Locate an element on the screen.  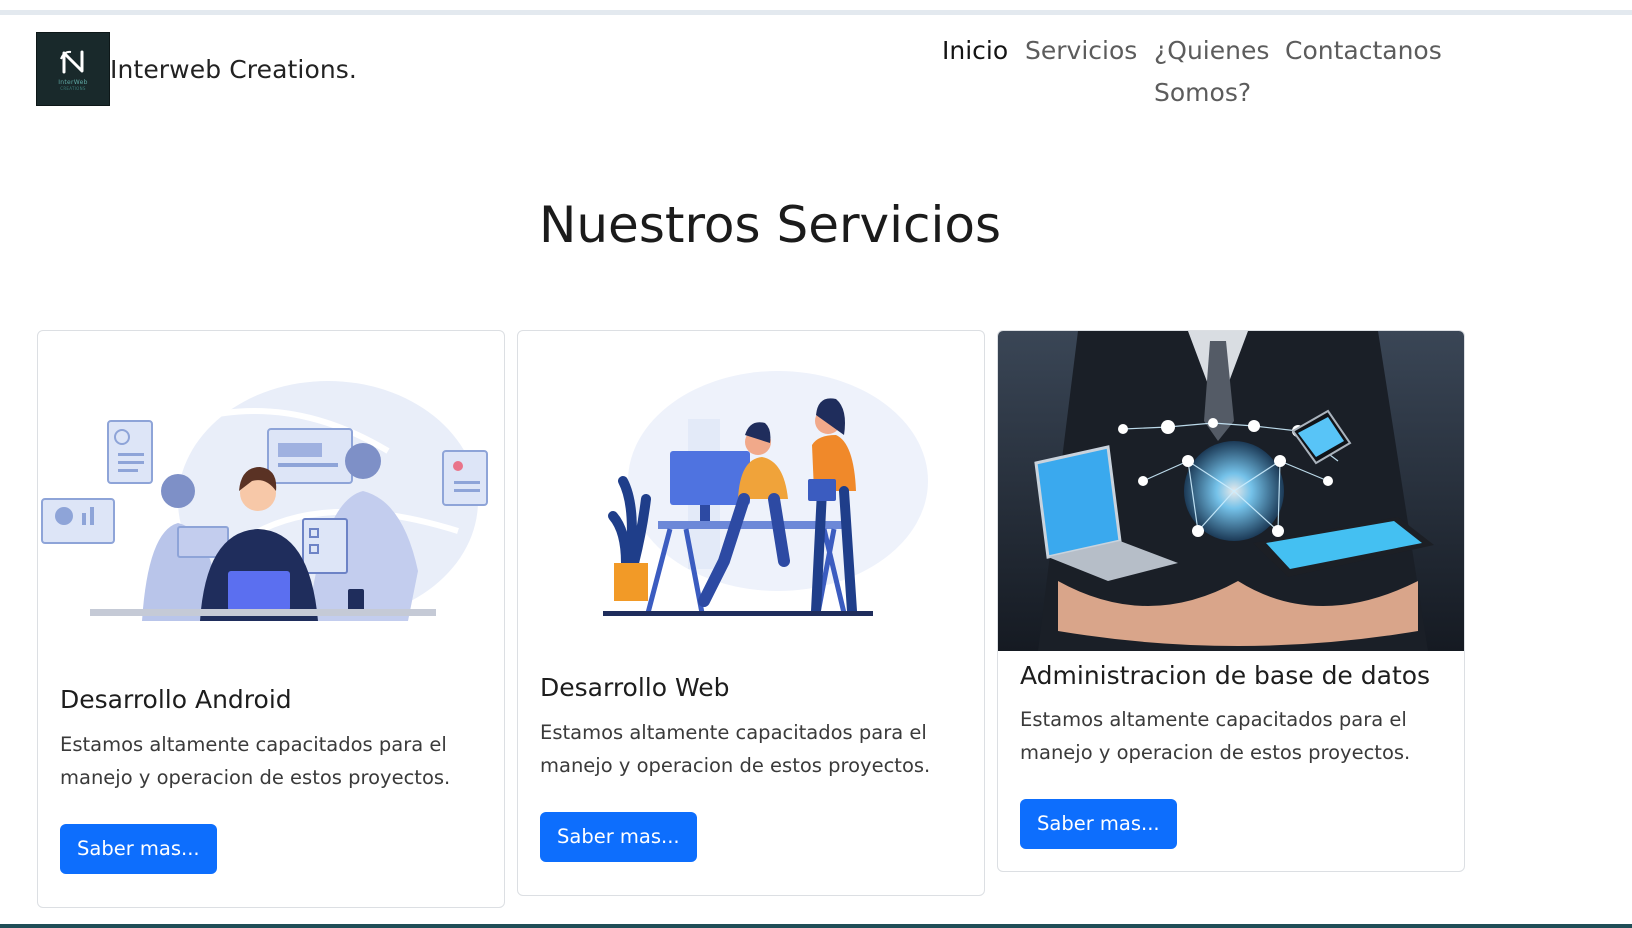
logo-caption: InterWeb is located at coordinates (73, 82).